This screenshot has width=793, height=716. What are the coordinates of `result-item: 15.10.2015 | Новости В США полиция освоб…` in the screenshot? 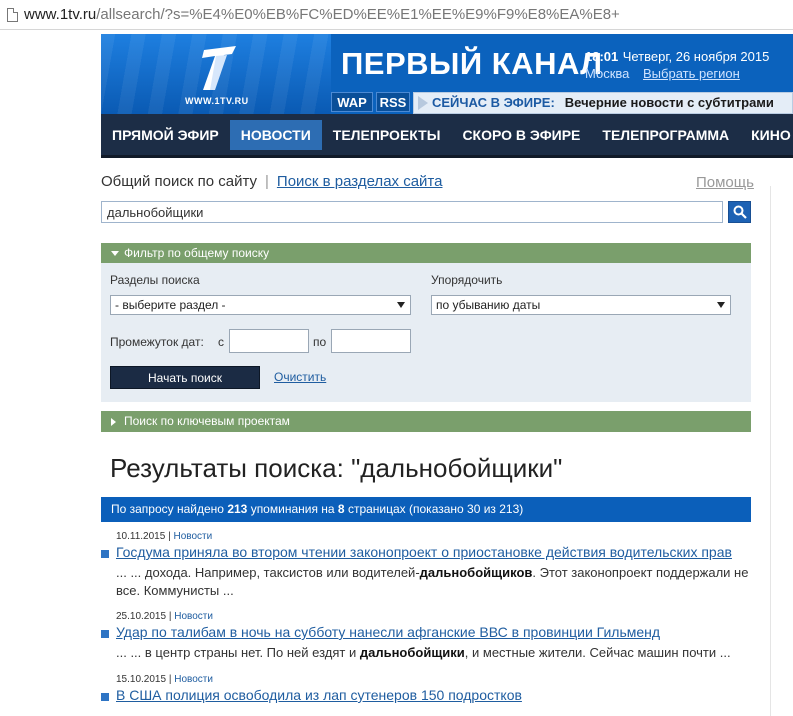 It's located at (431, 695).